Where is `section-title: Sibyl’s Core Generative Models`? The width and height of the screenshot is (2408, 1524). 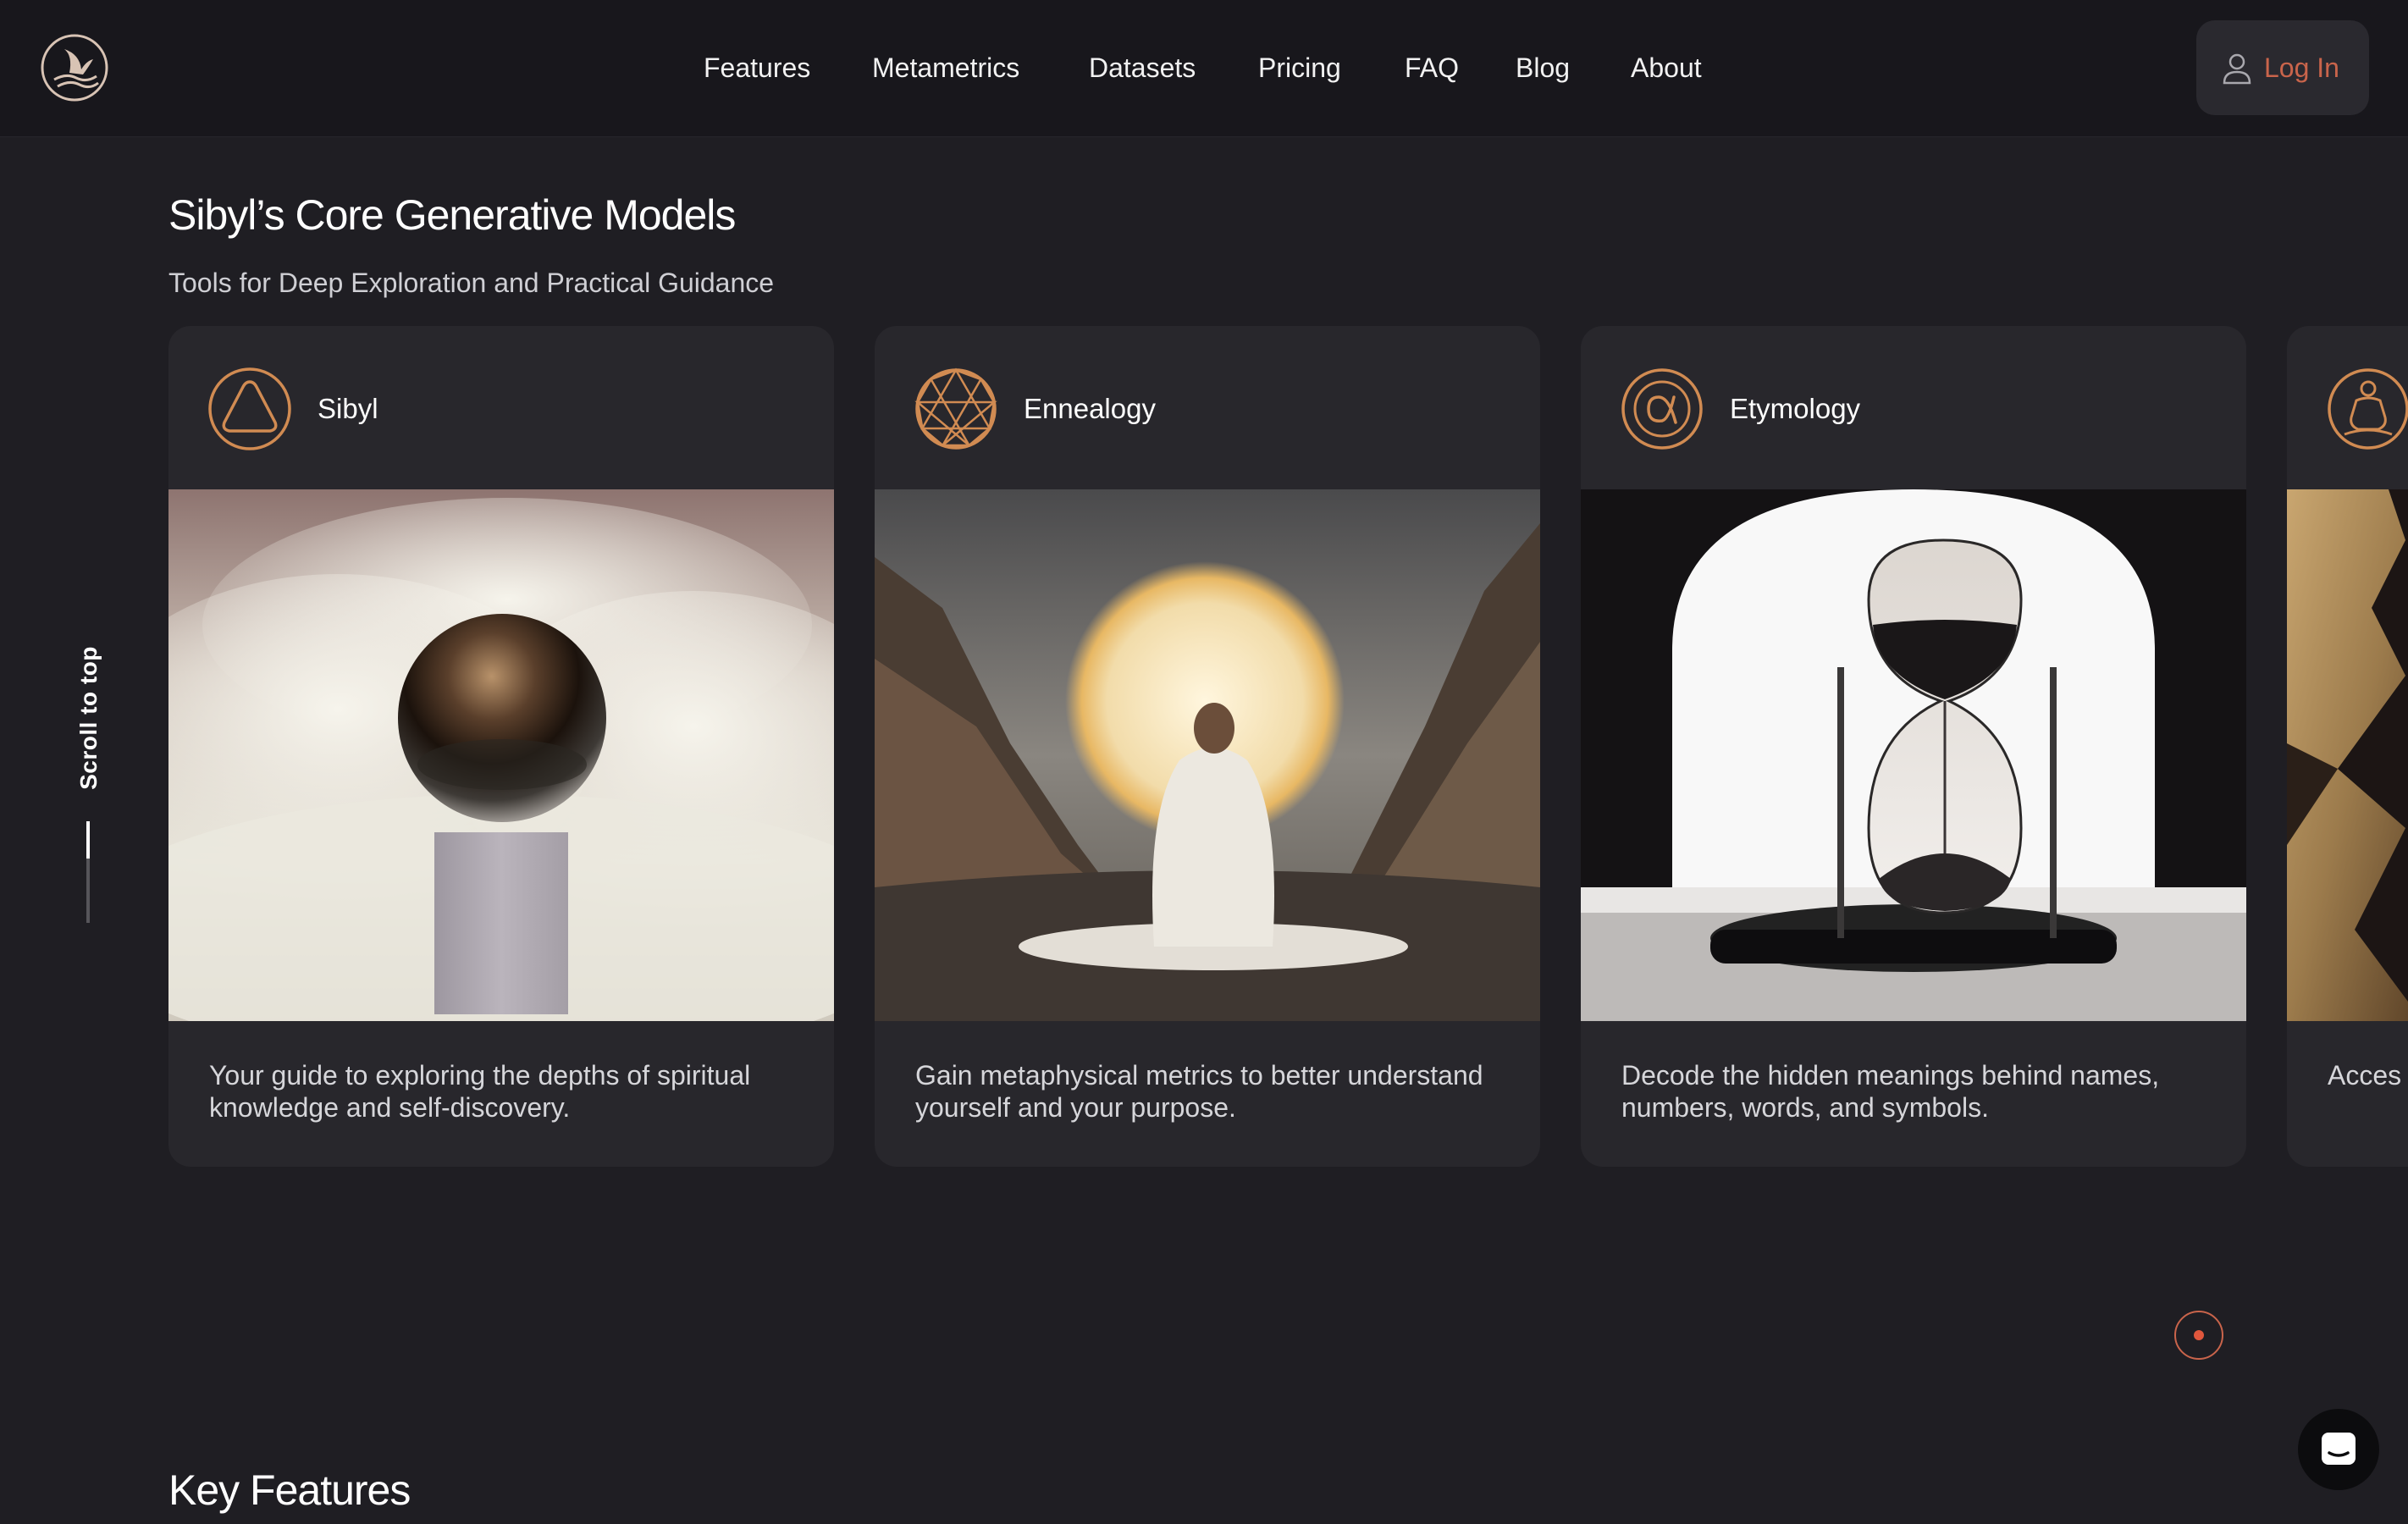
section-title: Sibyl’s Core Generative Models is located at coordinates (452, 215).